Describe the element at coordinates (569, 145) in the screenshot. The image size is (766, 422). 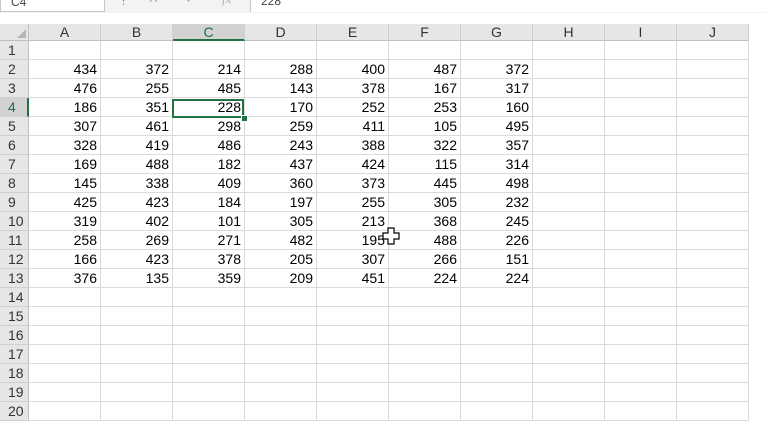
I see `cell-h6` at that location.